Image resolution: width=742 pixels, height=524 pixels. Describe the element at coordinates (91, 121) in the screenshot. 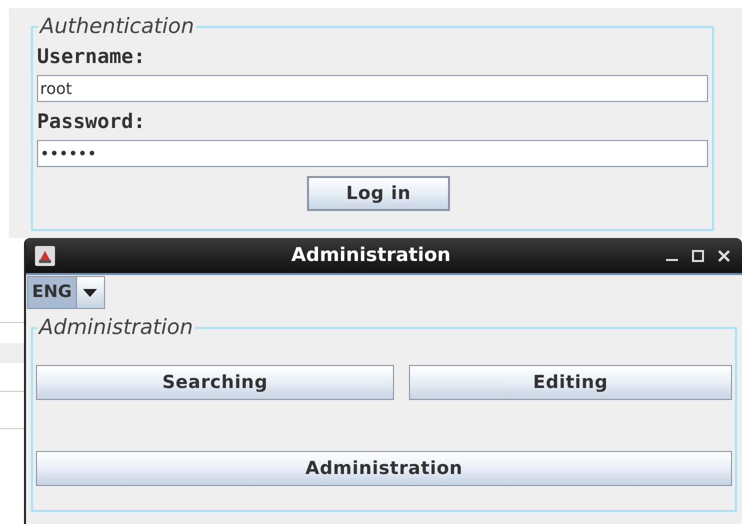

I see `field-label: Password:` at that location.